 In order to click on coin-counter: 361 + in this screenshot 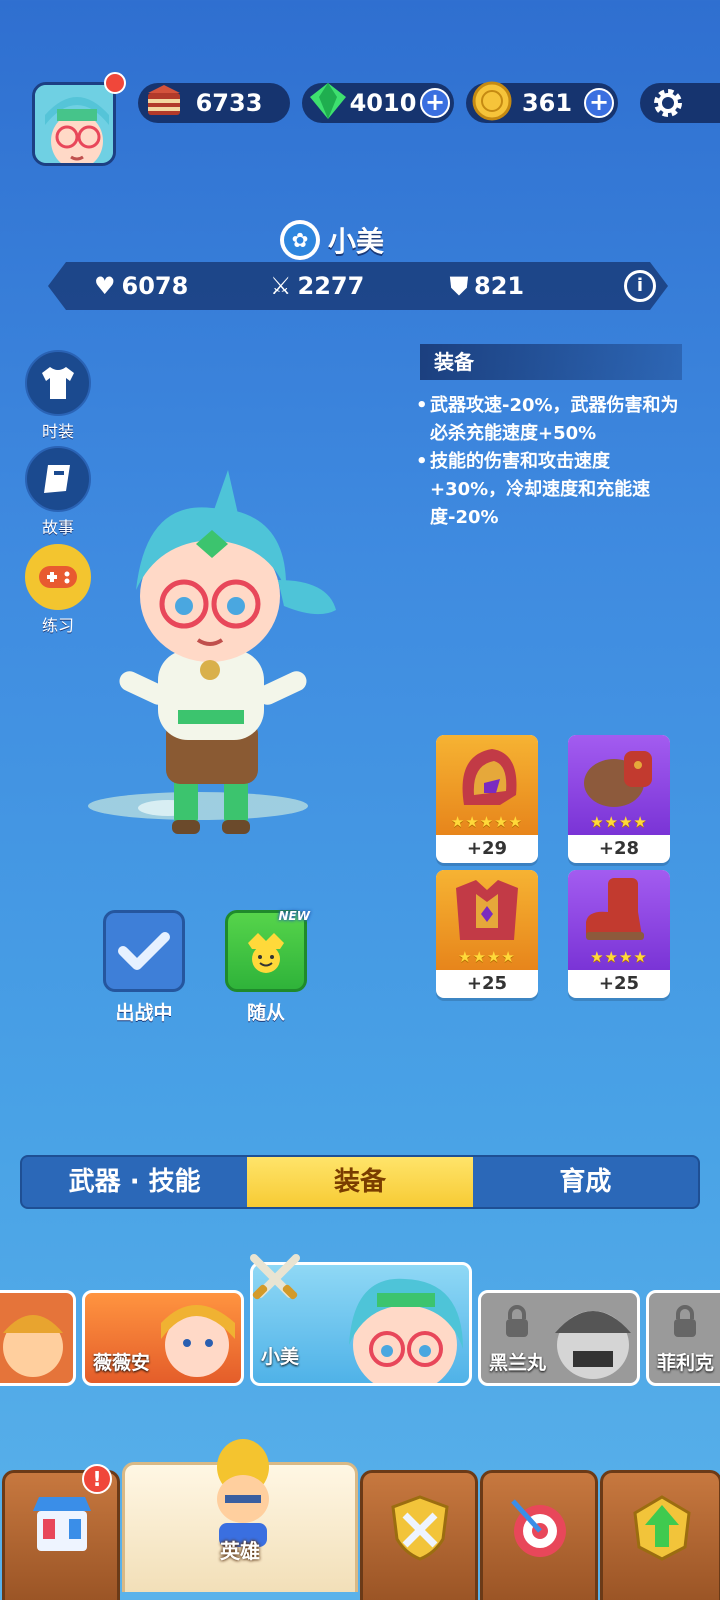, I will do `click(542, 102)`.